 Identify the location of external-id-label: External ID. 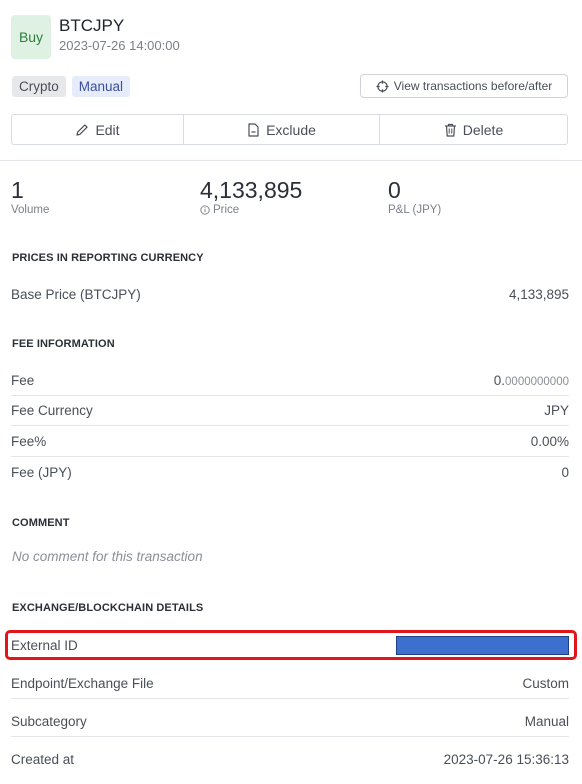
(44, 645).